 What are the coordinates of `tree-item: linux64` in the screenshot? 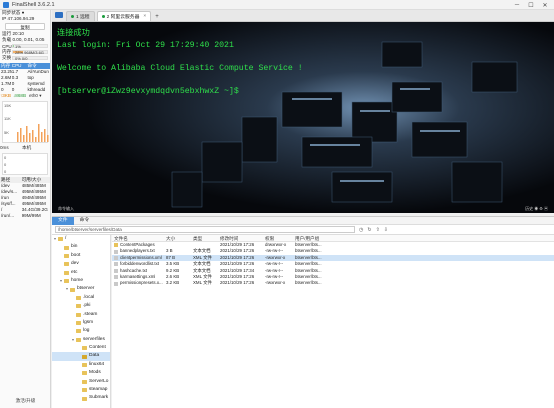 It's located at (81, 365).